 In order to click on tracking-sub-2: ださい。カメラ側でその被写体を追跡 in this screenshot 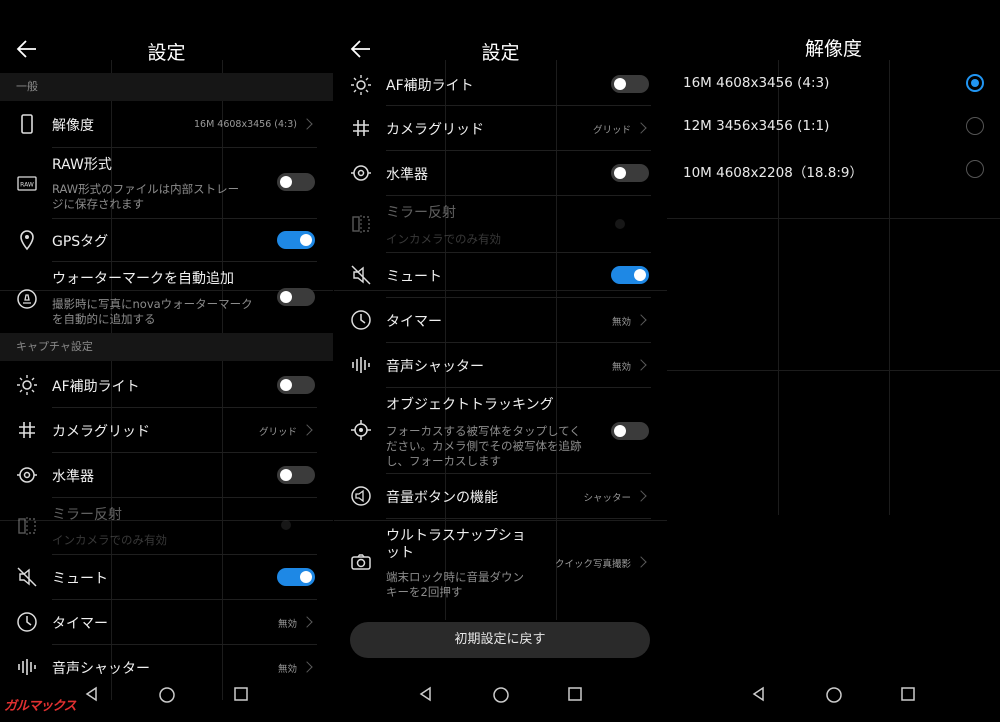, I will do `click(484, 446)`.